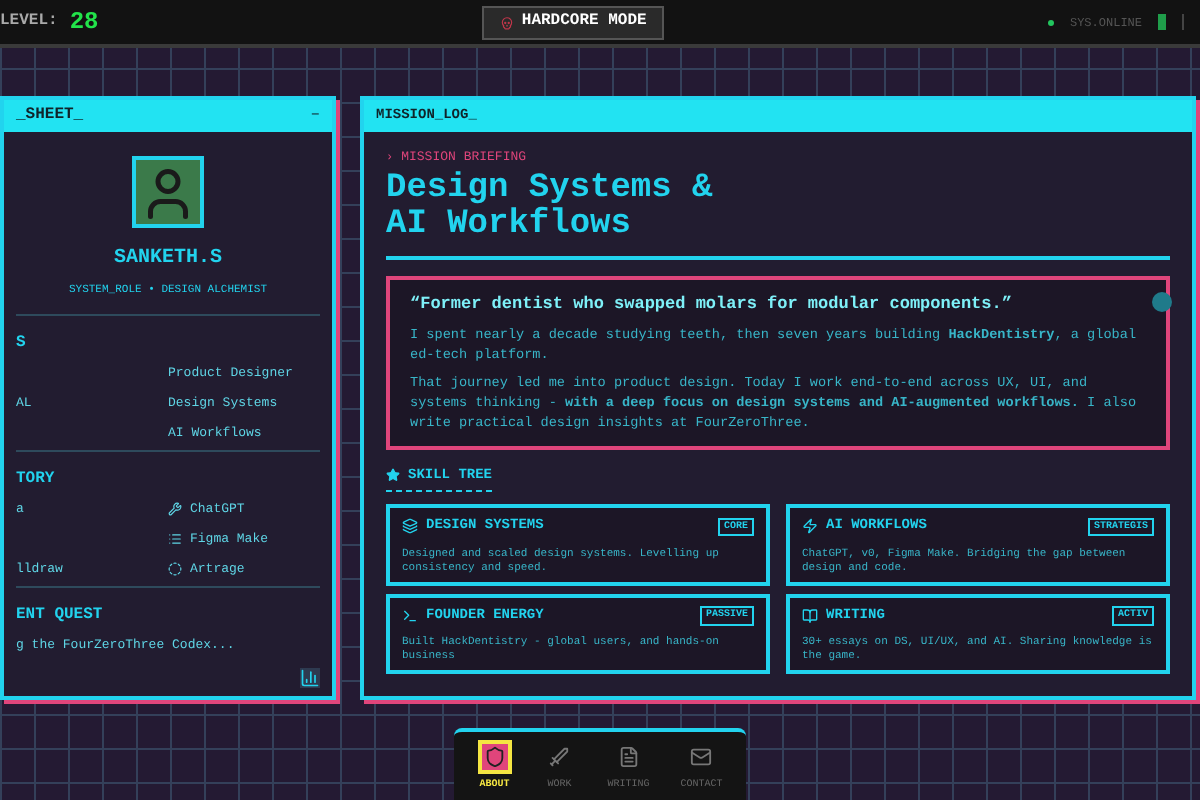 This screenshot has width=1200, height=800. I want to click on signal-bar-icon, so click(1162, 22).